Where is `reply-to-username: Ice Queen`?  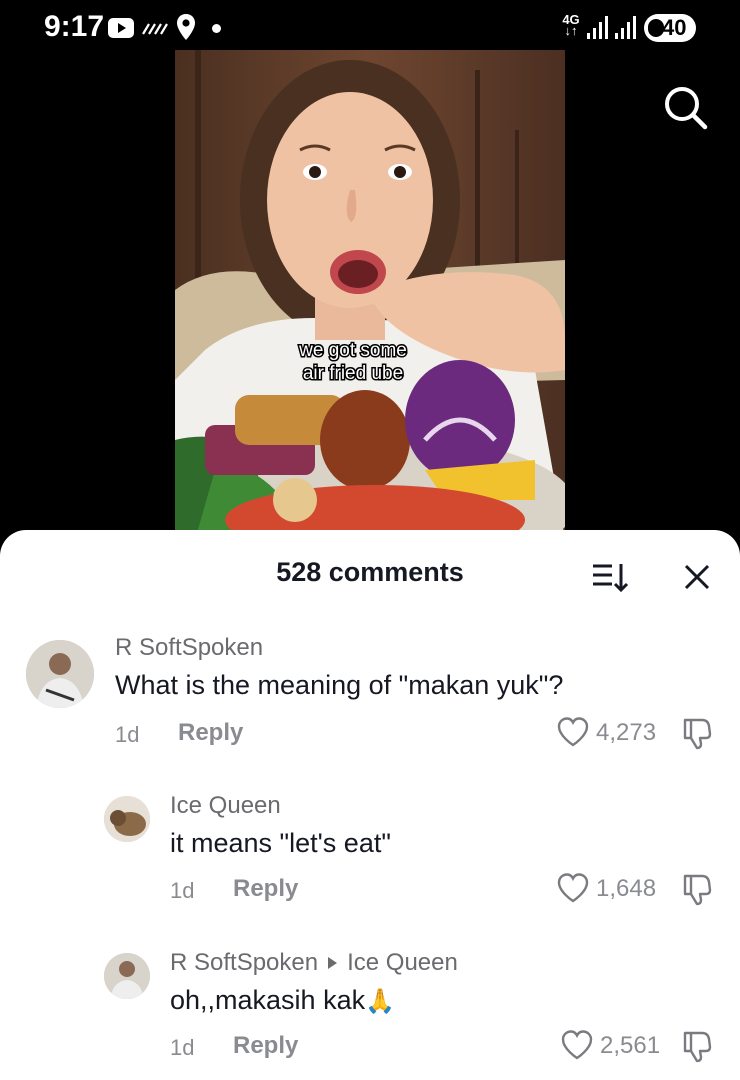 reply-to-username: Ice Queen is located at coordinates (402, 962).